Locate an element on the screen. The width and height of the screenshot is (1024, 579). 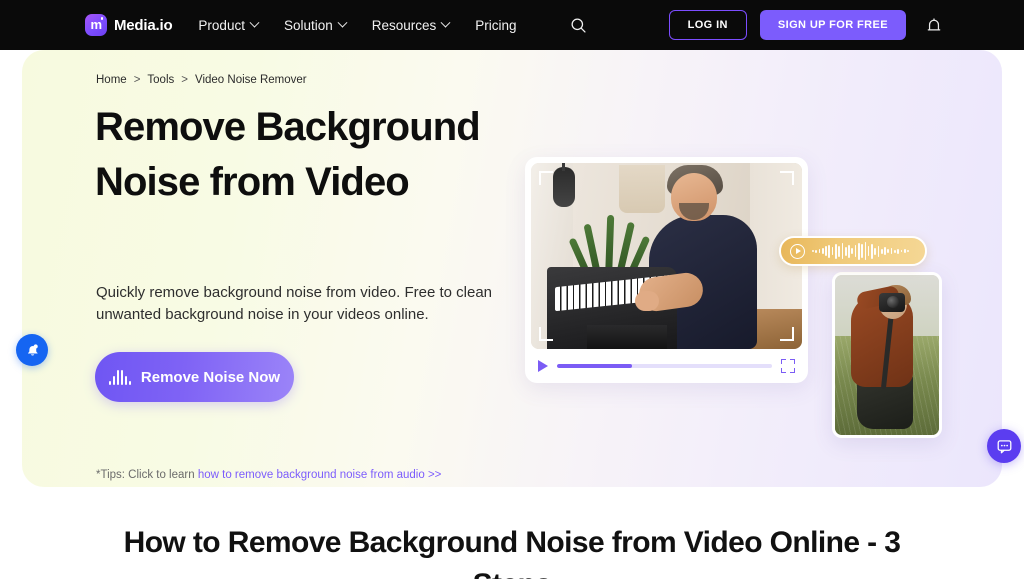
nav-label-product: Product is located at coordinates (221, 25).